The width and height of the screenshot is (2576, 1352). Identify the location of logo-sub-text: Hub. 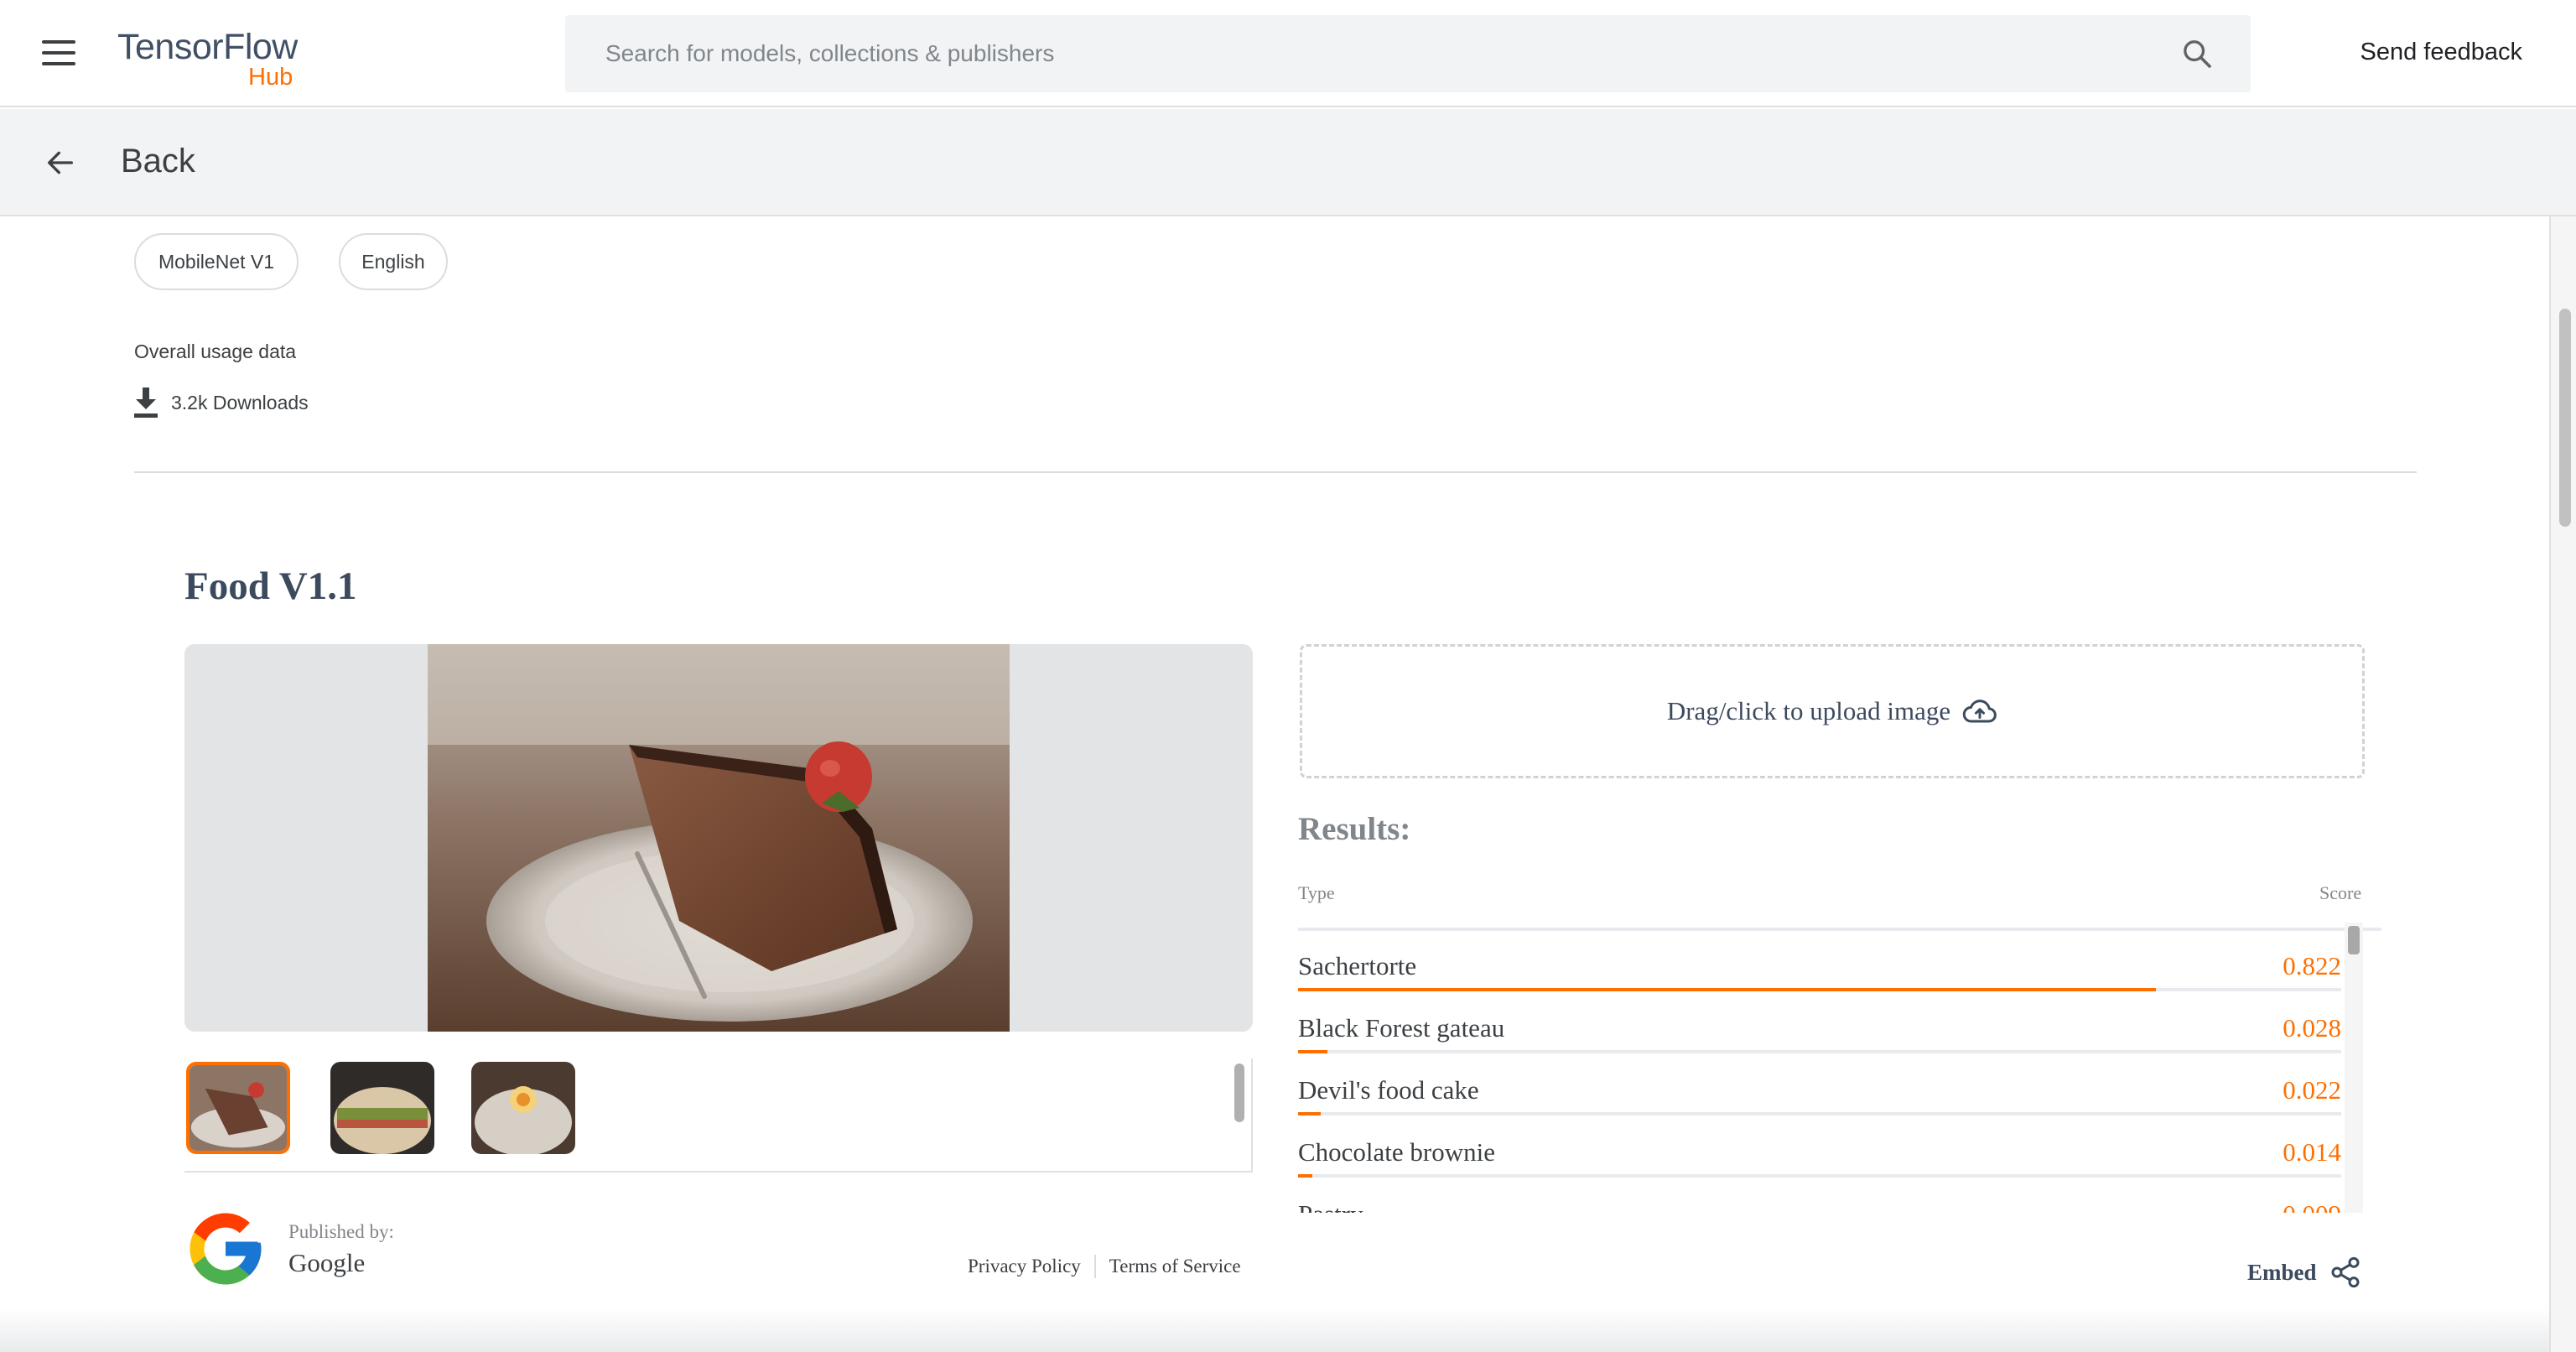
(270, 77).